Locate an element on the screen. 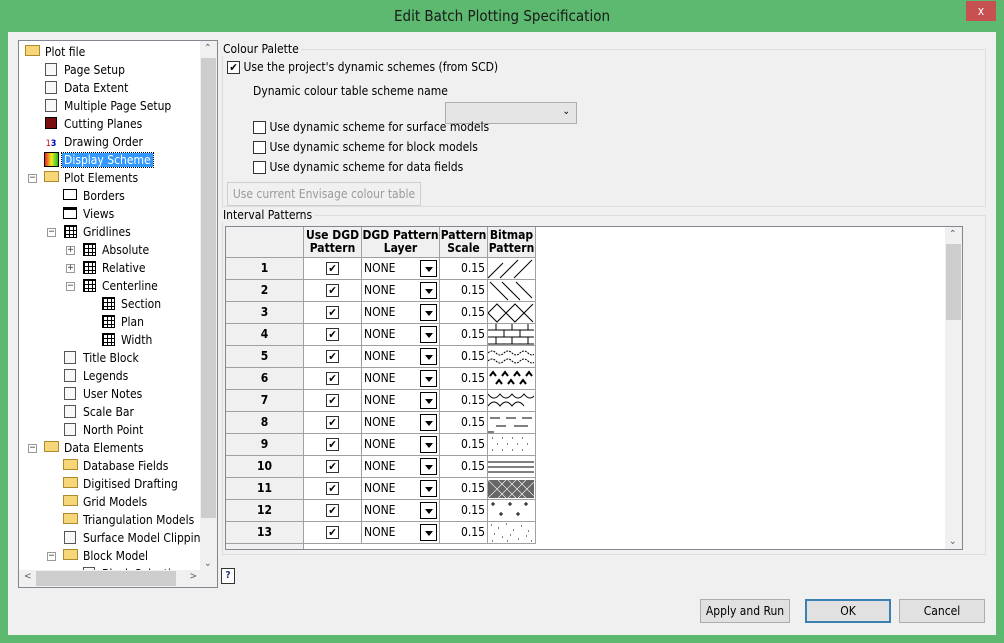 This screenshot has width=1004, height=643. tree-item-digitised-drafting: Digitised Drafting is located at coordinates (121, 484).